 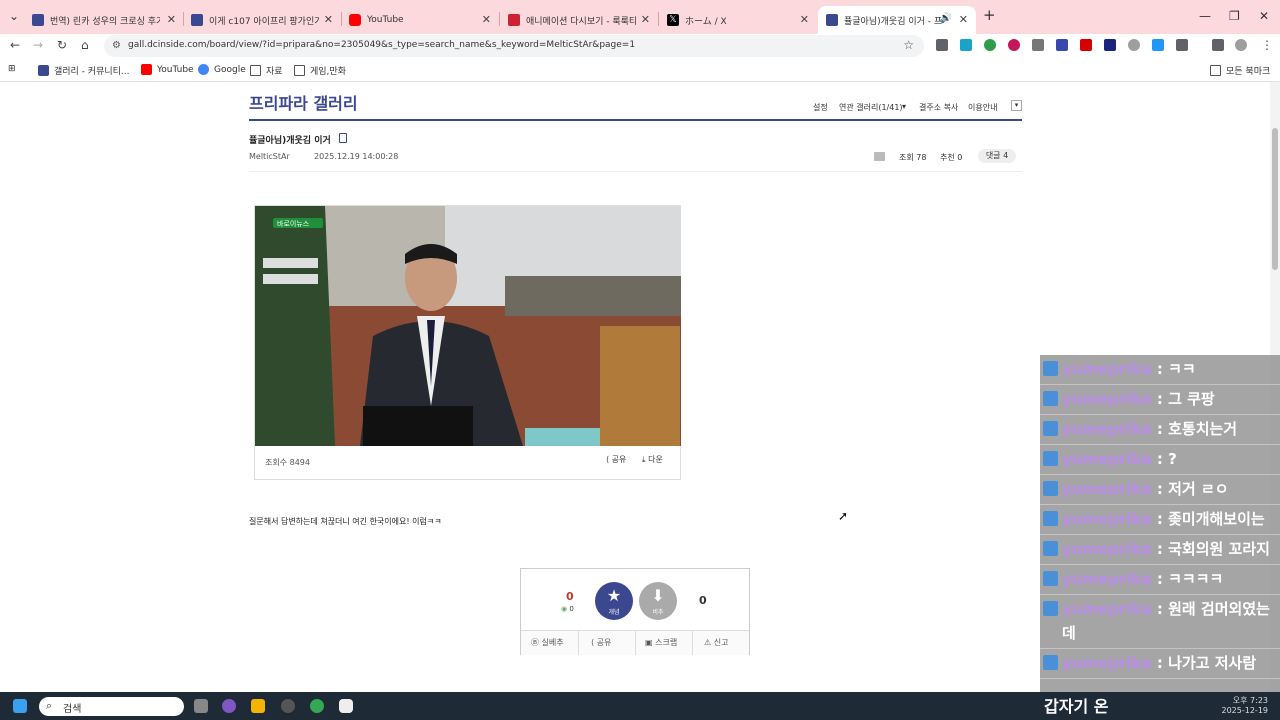 I want to click on share-button: ⟨ 공유, so click(x=601, y=642).